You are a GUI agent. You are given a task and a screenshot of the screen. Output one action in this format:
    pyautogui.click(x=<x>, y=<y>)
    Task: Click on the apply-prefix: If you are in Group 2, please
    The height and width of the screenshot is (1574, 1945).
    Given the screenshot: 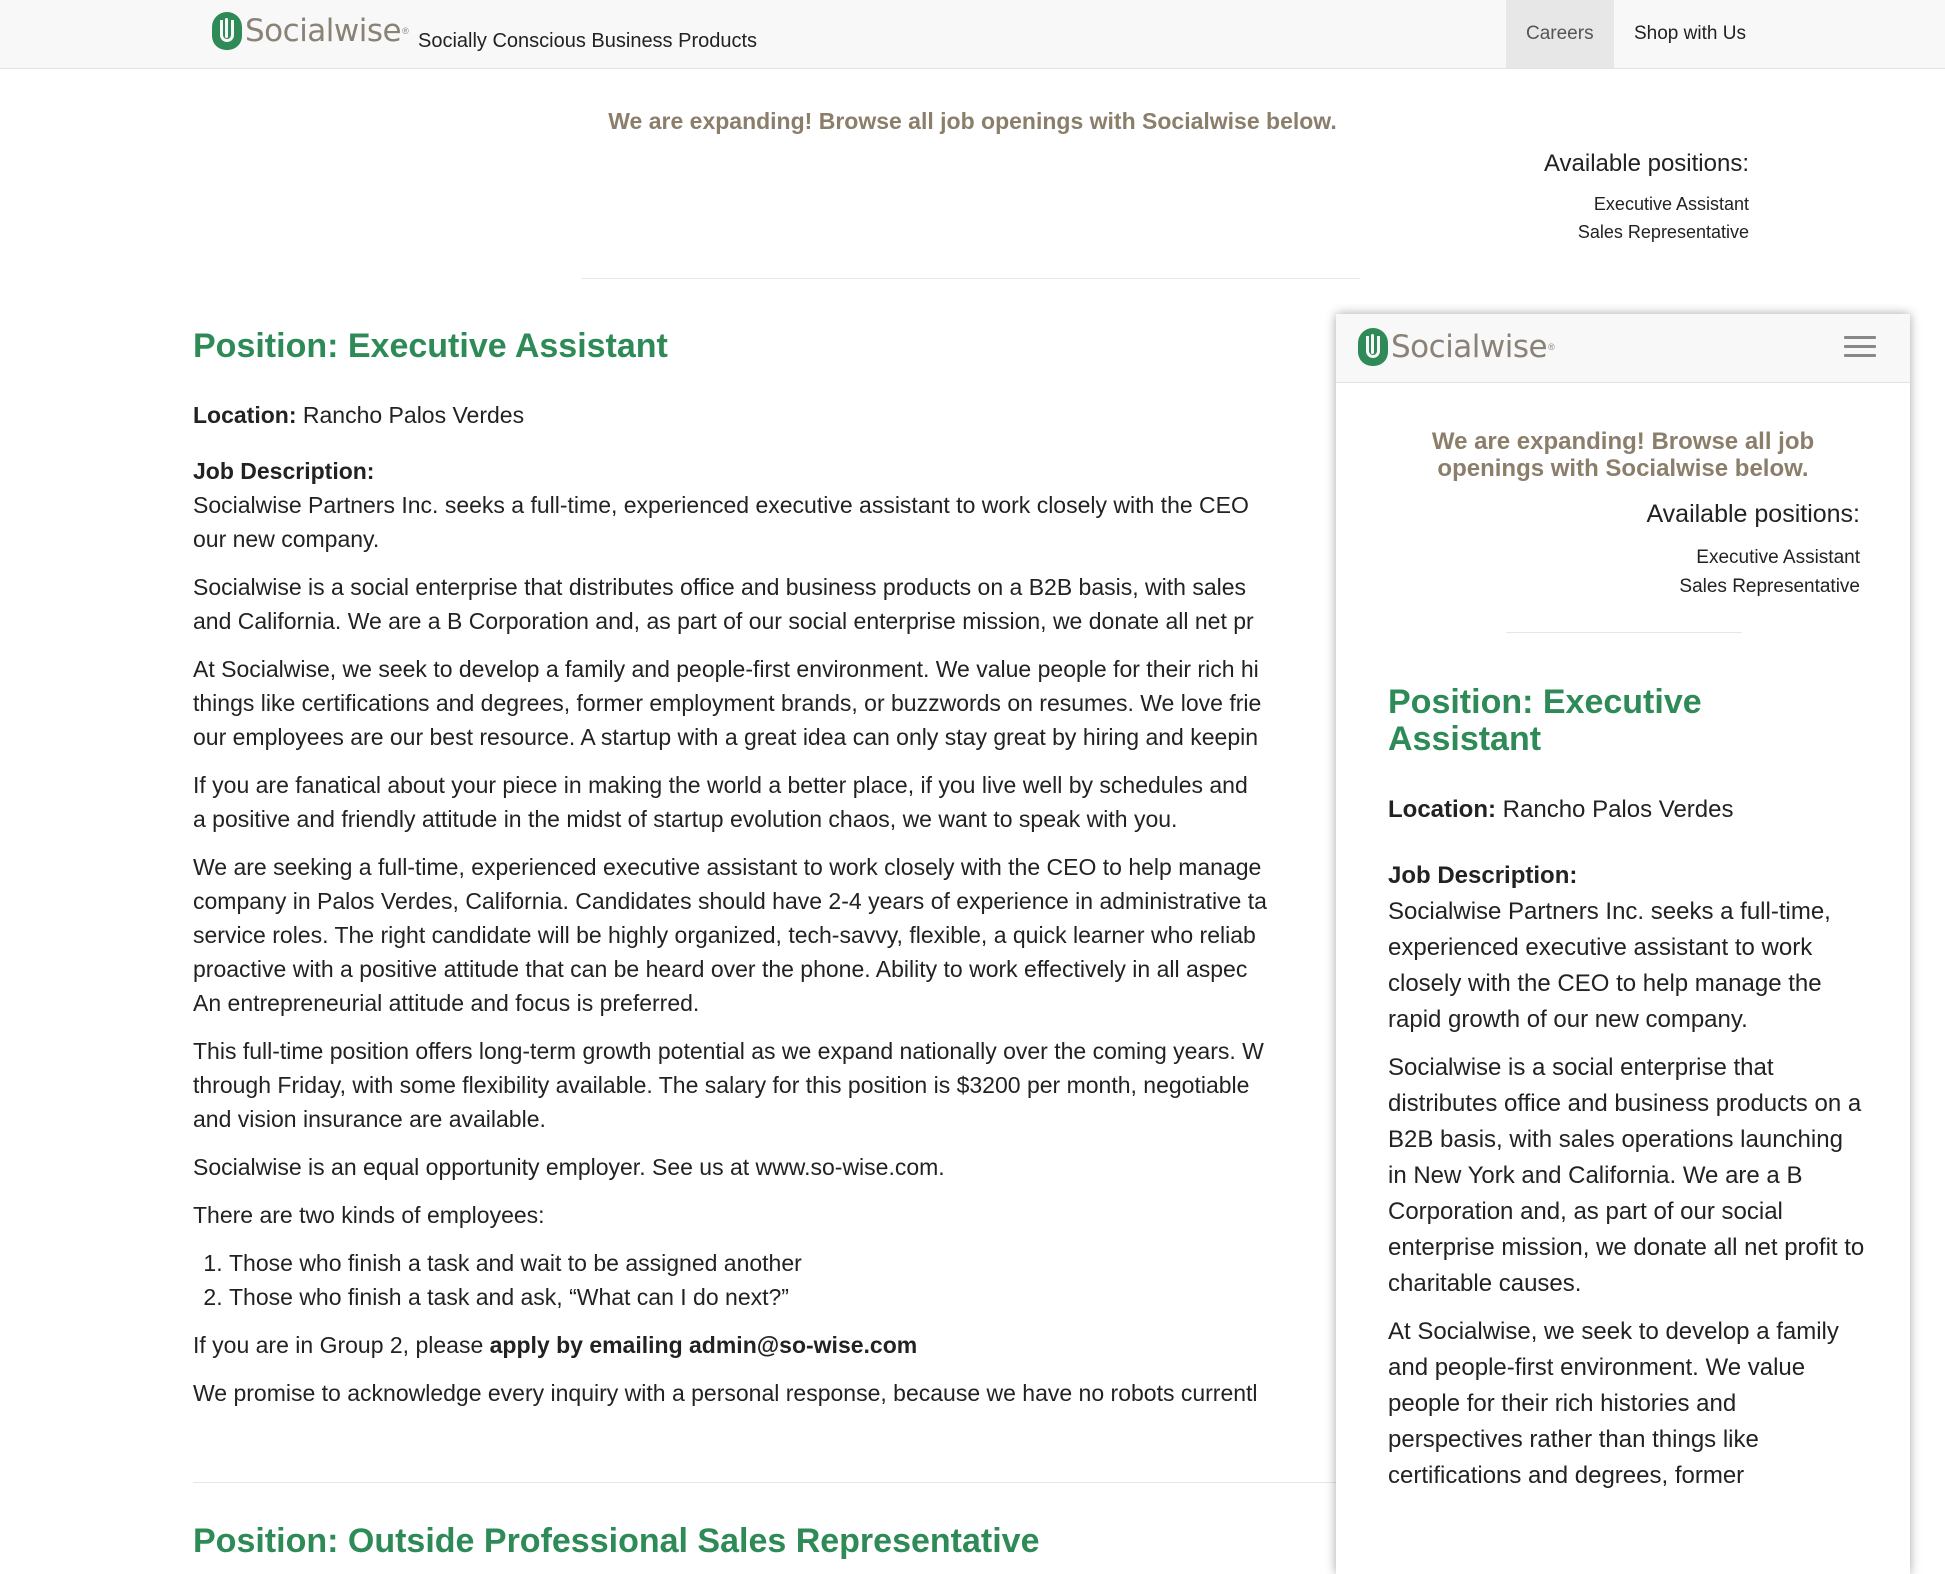 What is the action you would take?
    pyautogui.click(x=338, y=1345)
    